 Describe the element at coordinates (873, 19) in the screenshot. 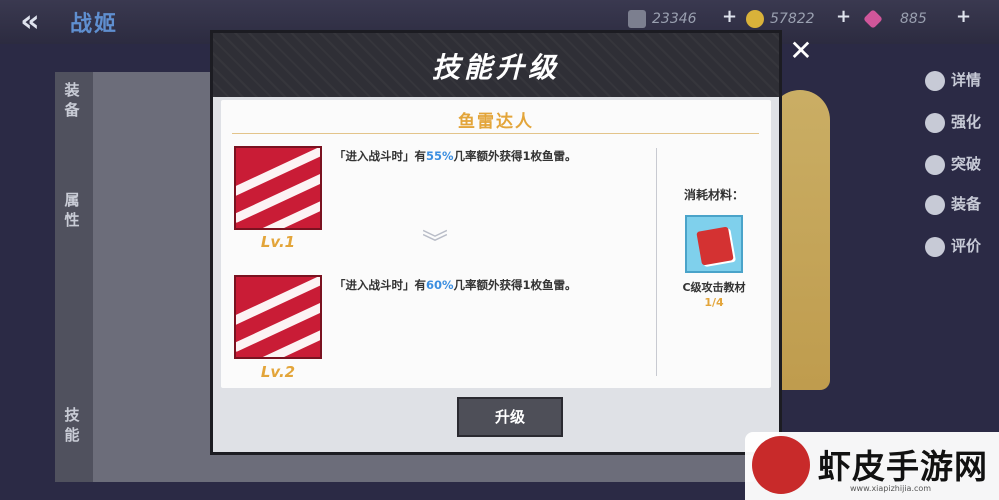

I see `diamond-icon` at that location.